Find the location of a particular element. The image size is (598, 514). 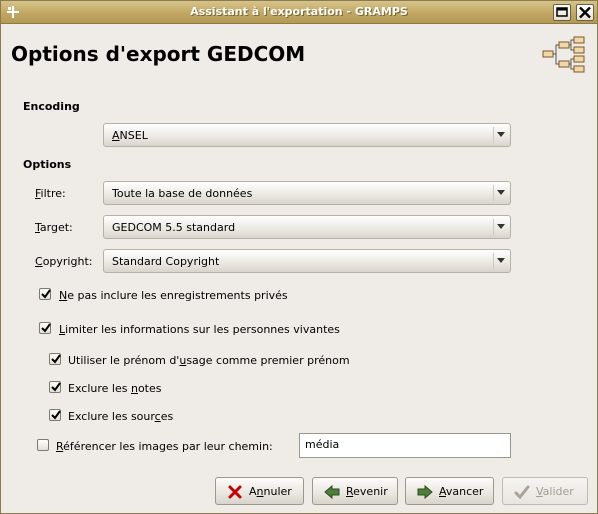

cancel-x-icon is located at coordinates (235, 492).